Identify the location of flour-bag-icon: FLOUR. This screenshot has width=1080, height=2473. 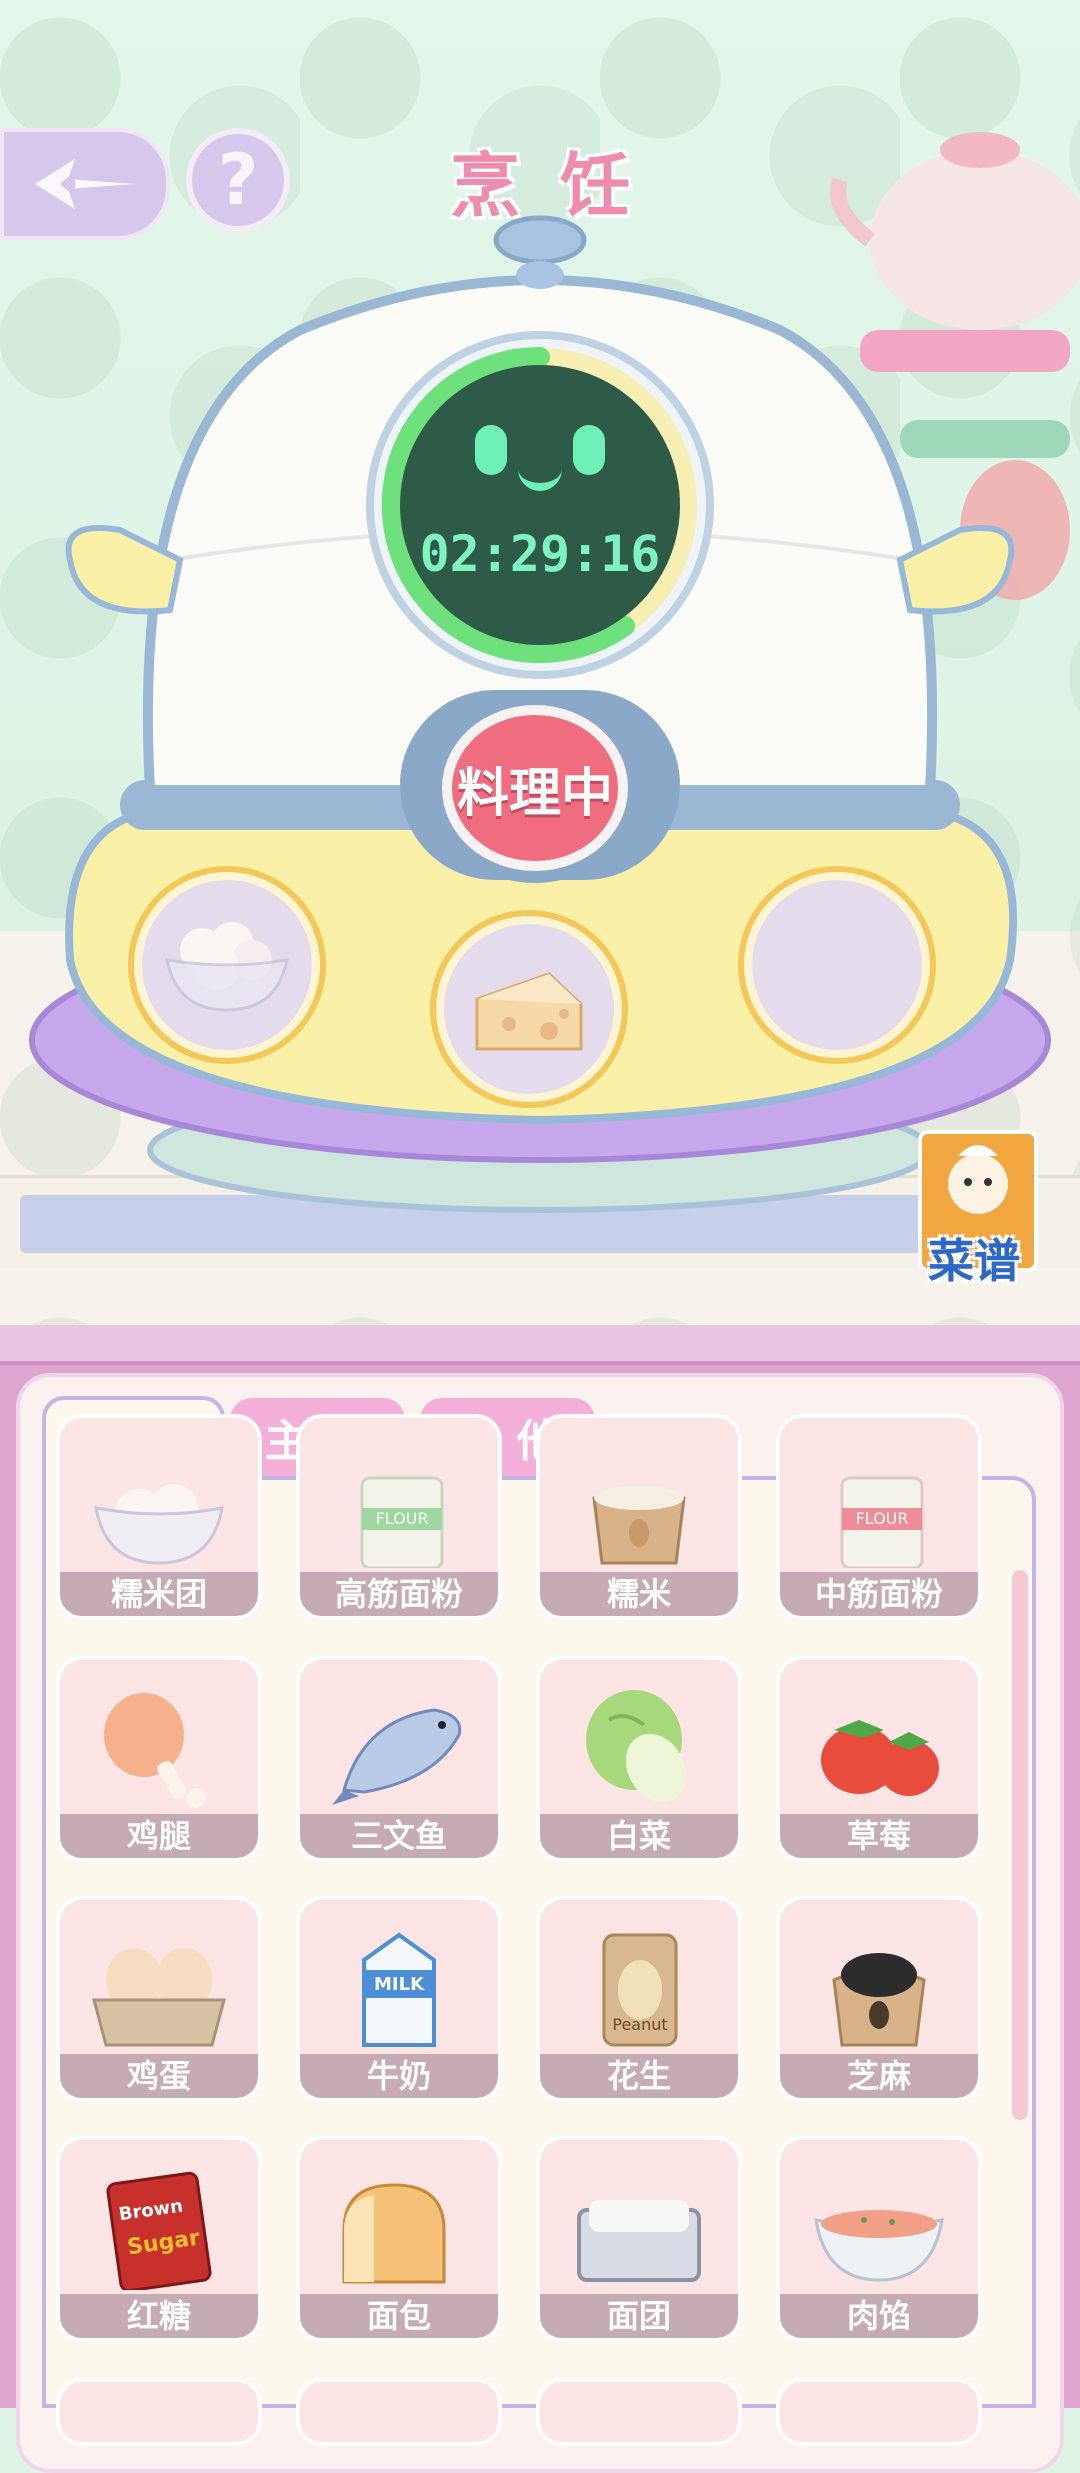
(399, 1503).